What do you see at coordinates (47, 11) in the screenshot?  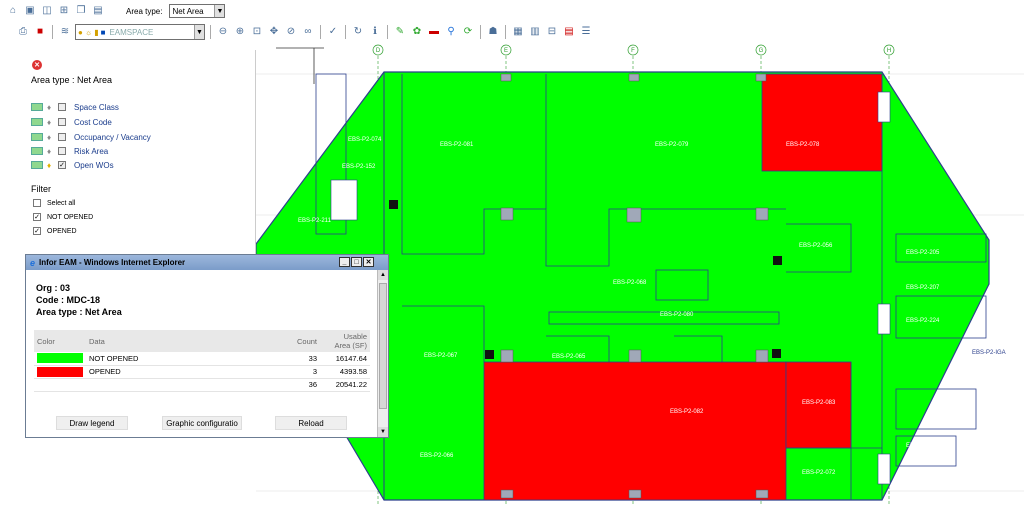 I see `zoom-extent-icon: ◫` at bounding box center [47, 11].